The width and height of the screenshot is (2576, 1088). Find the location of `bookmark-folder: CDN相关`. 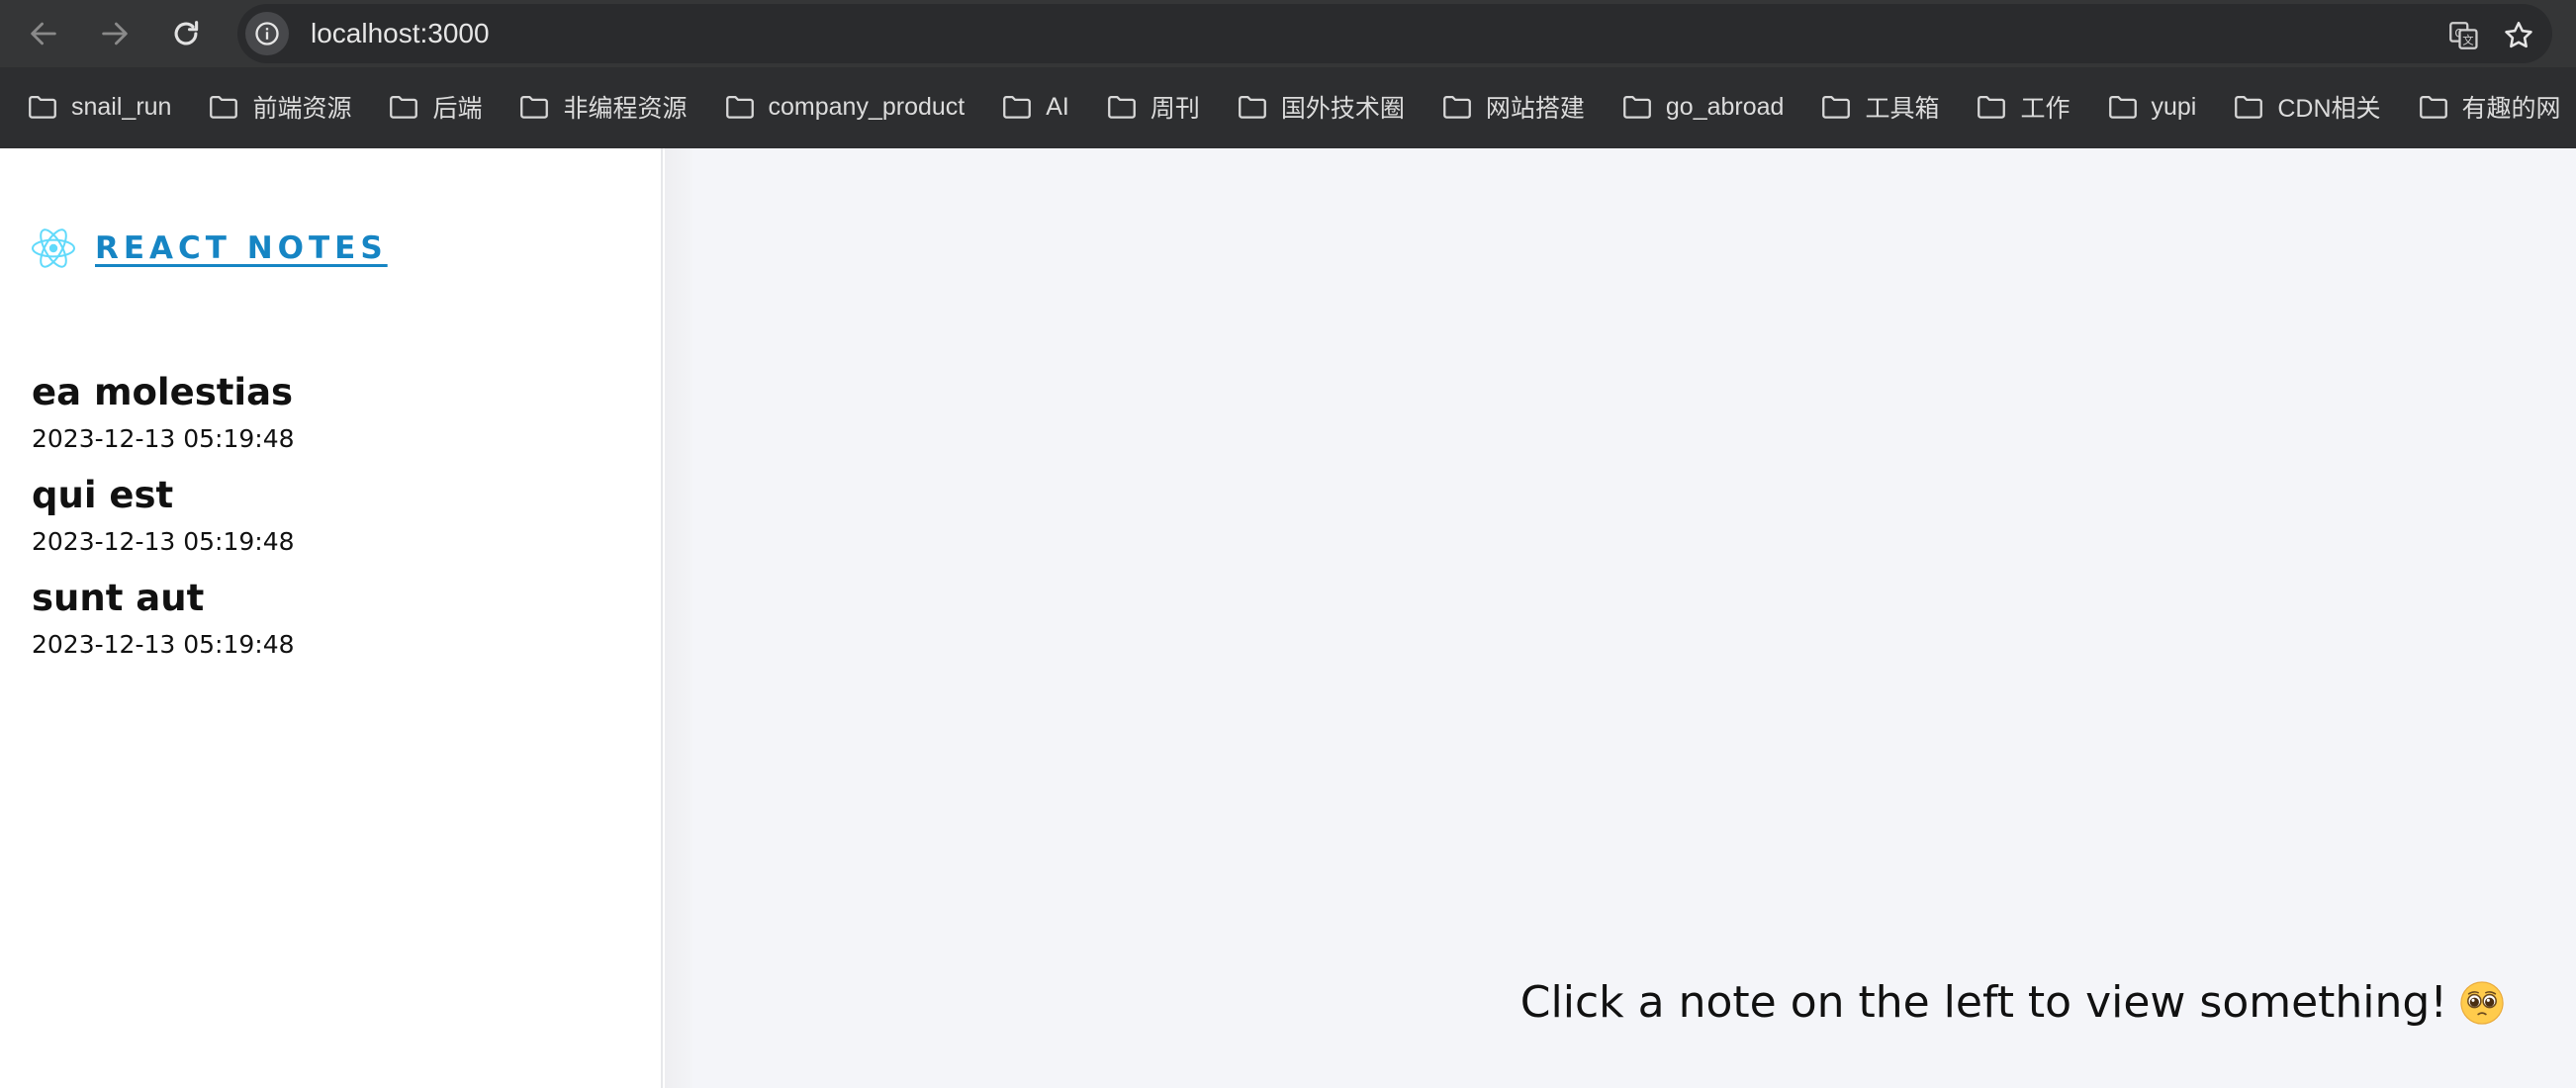

bookmark-folder: CDN相关 is located at coordinates (2306, 107).